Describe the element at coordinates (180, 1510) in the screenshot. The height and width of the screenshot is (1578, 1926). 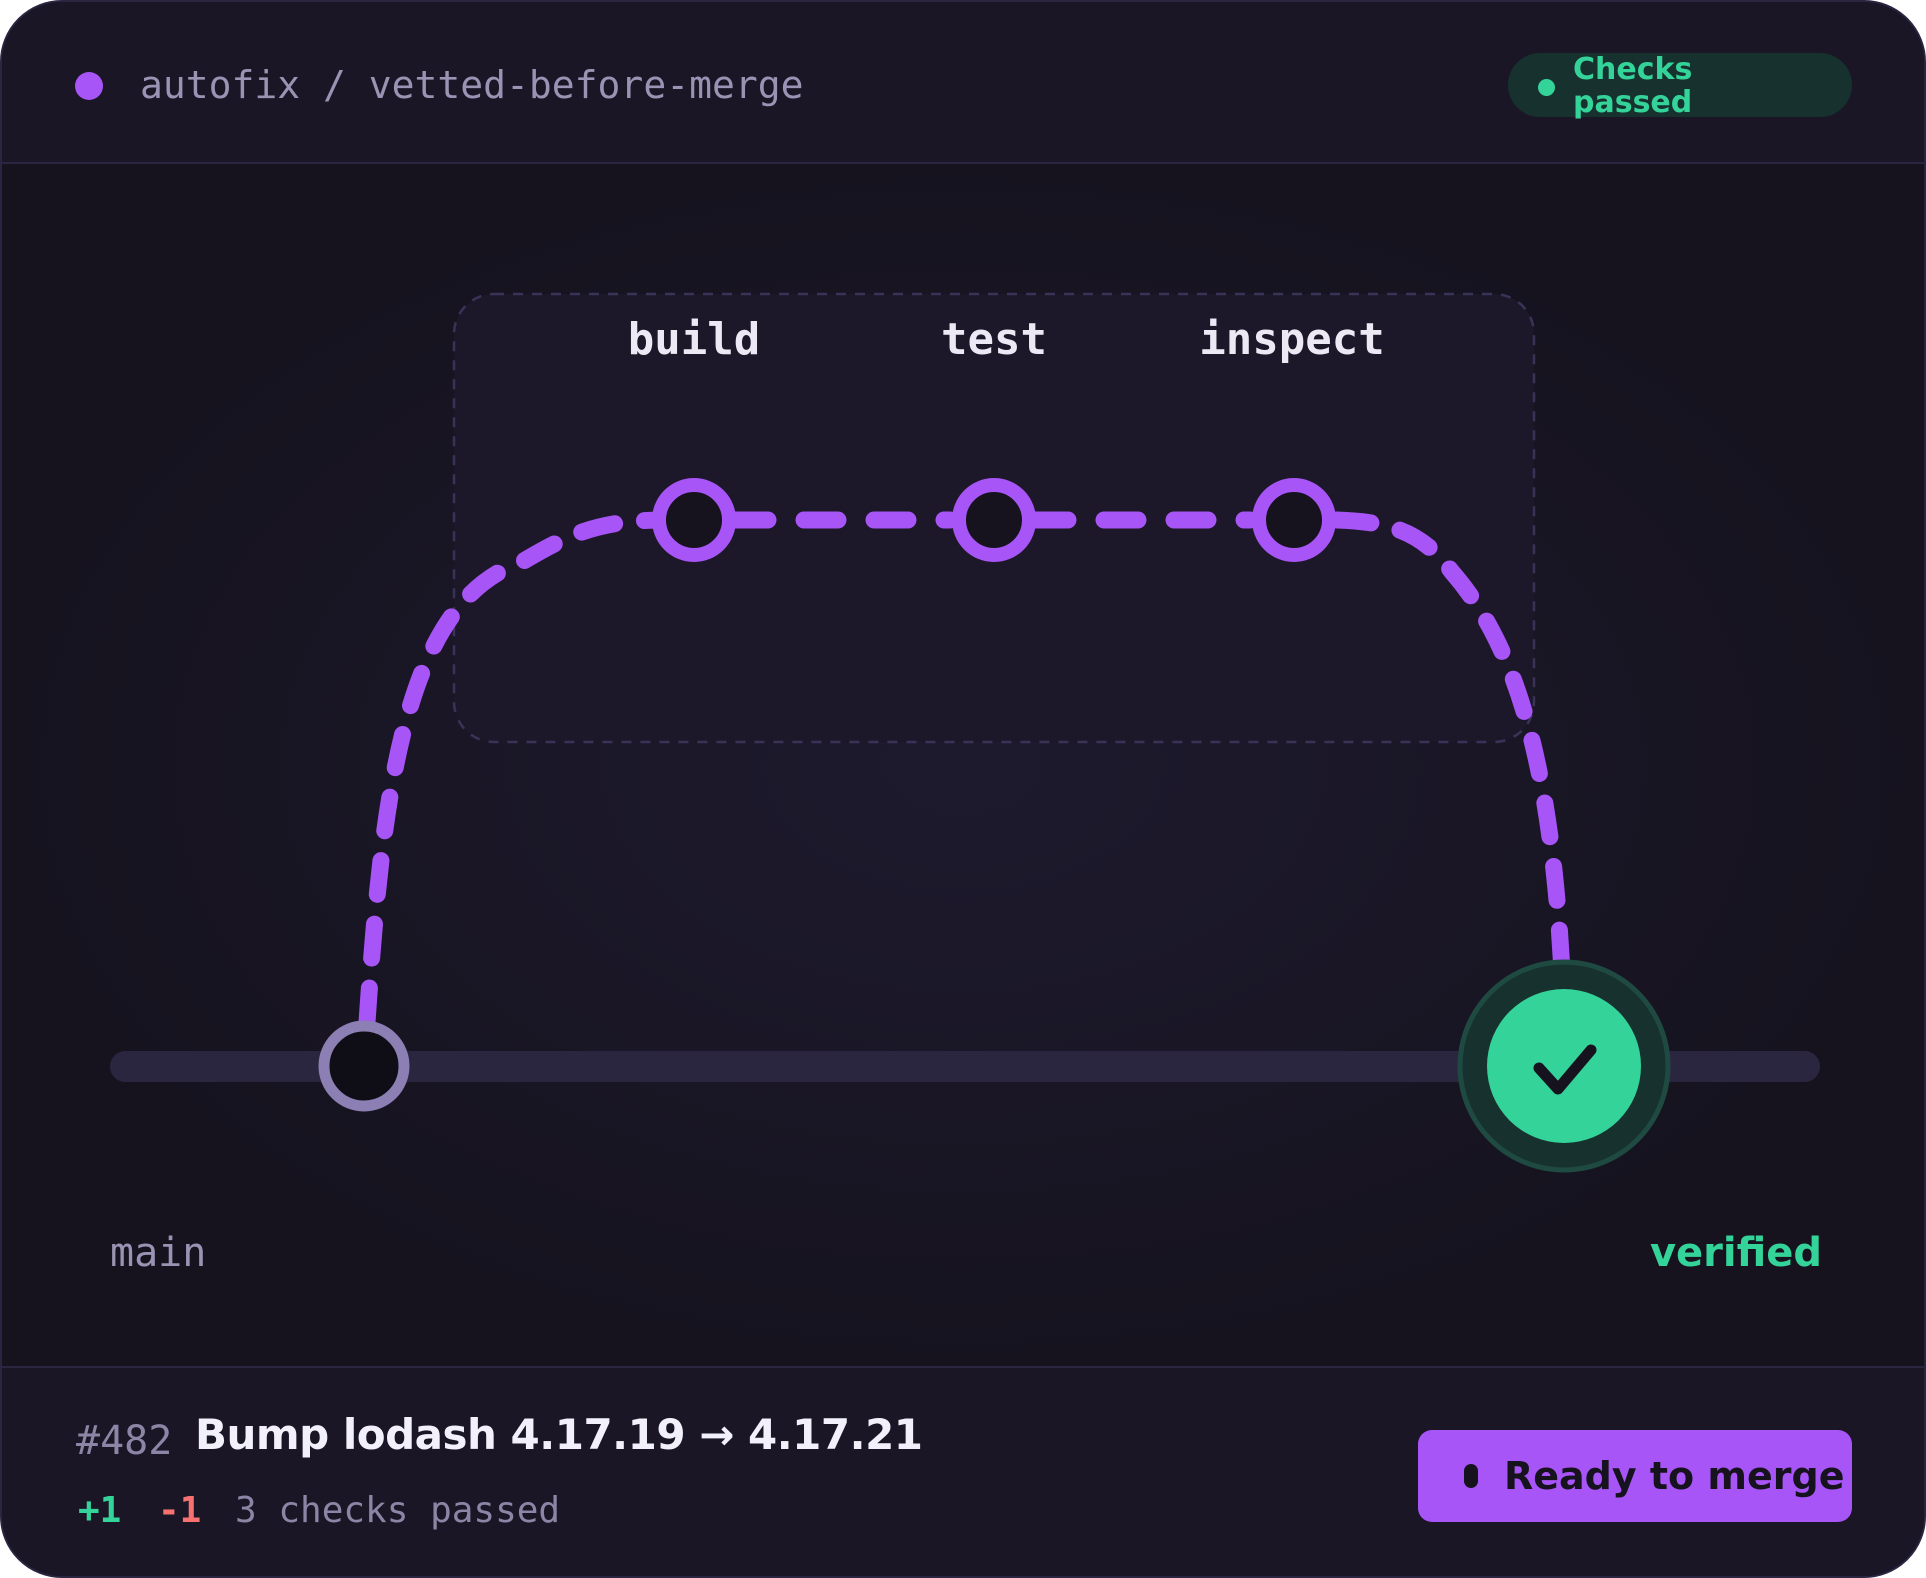
I see `diff-deletions: -1` at that location.